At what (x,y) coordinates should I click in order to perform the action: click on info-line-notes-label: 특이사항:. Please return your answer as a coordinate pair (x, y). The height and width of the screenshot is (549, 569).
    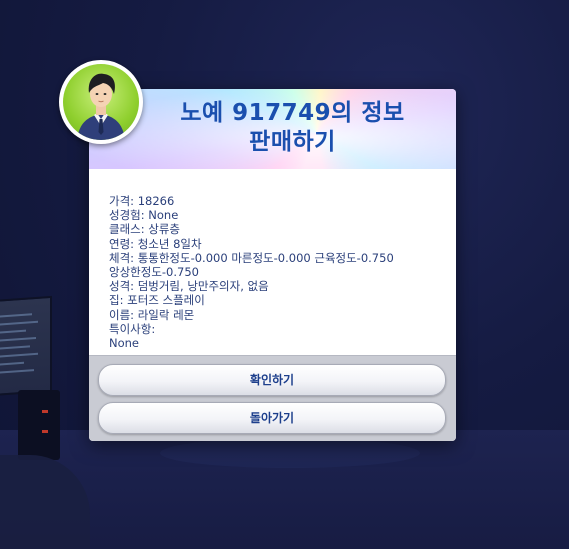
    Looking at the image, I should click on (132, 328).